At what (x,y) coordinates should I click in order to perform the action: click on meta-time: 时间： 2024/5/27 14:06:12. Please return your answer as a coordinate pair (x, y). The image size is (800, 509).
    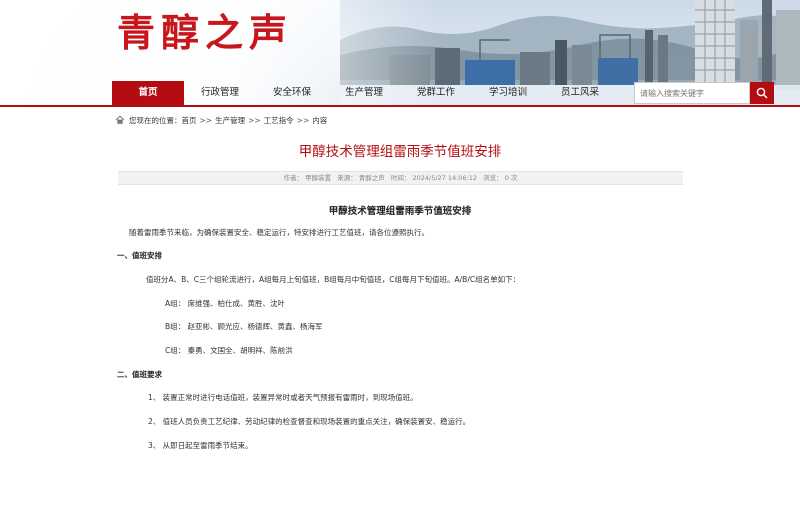
    Looking at the image, I should click on (434, 178).